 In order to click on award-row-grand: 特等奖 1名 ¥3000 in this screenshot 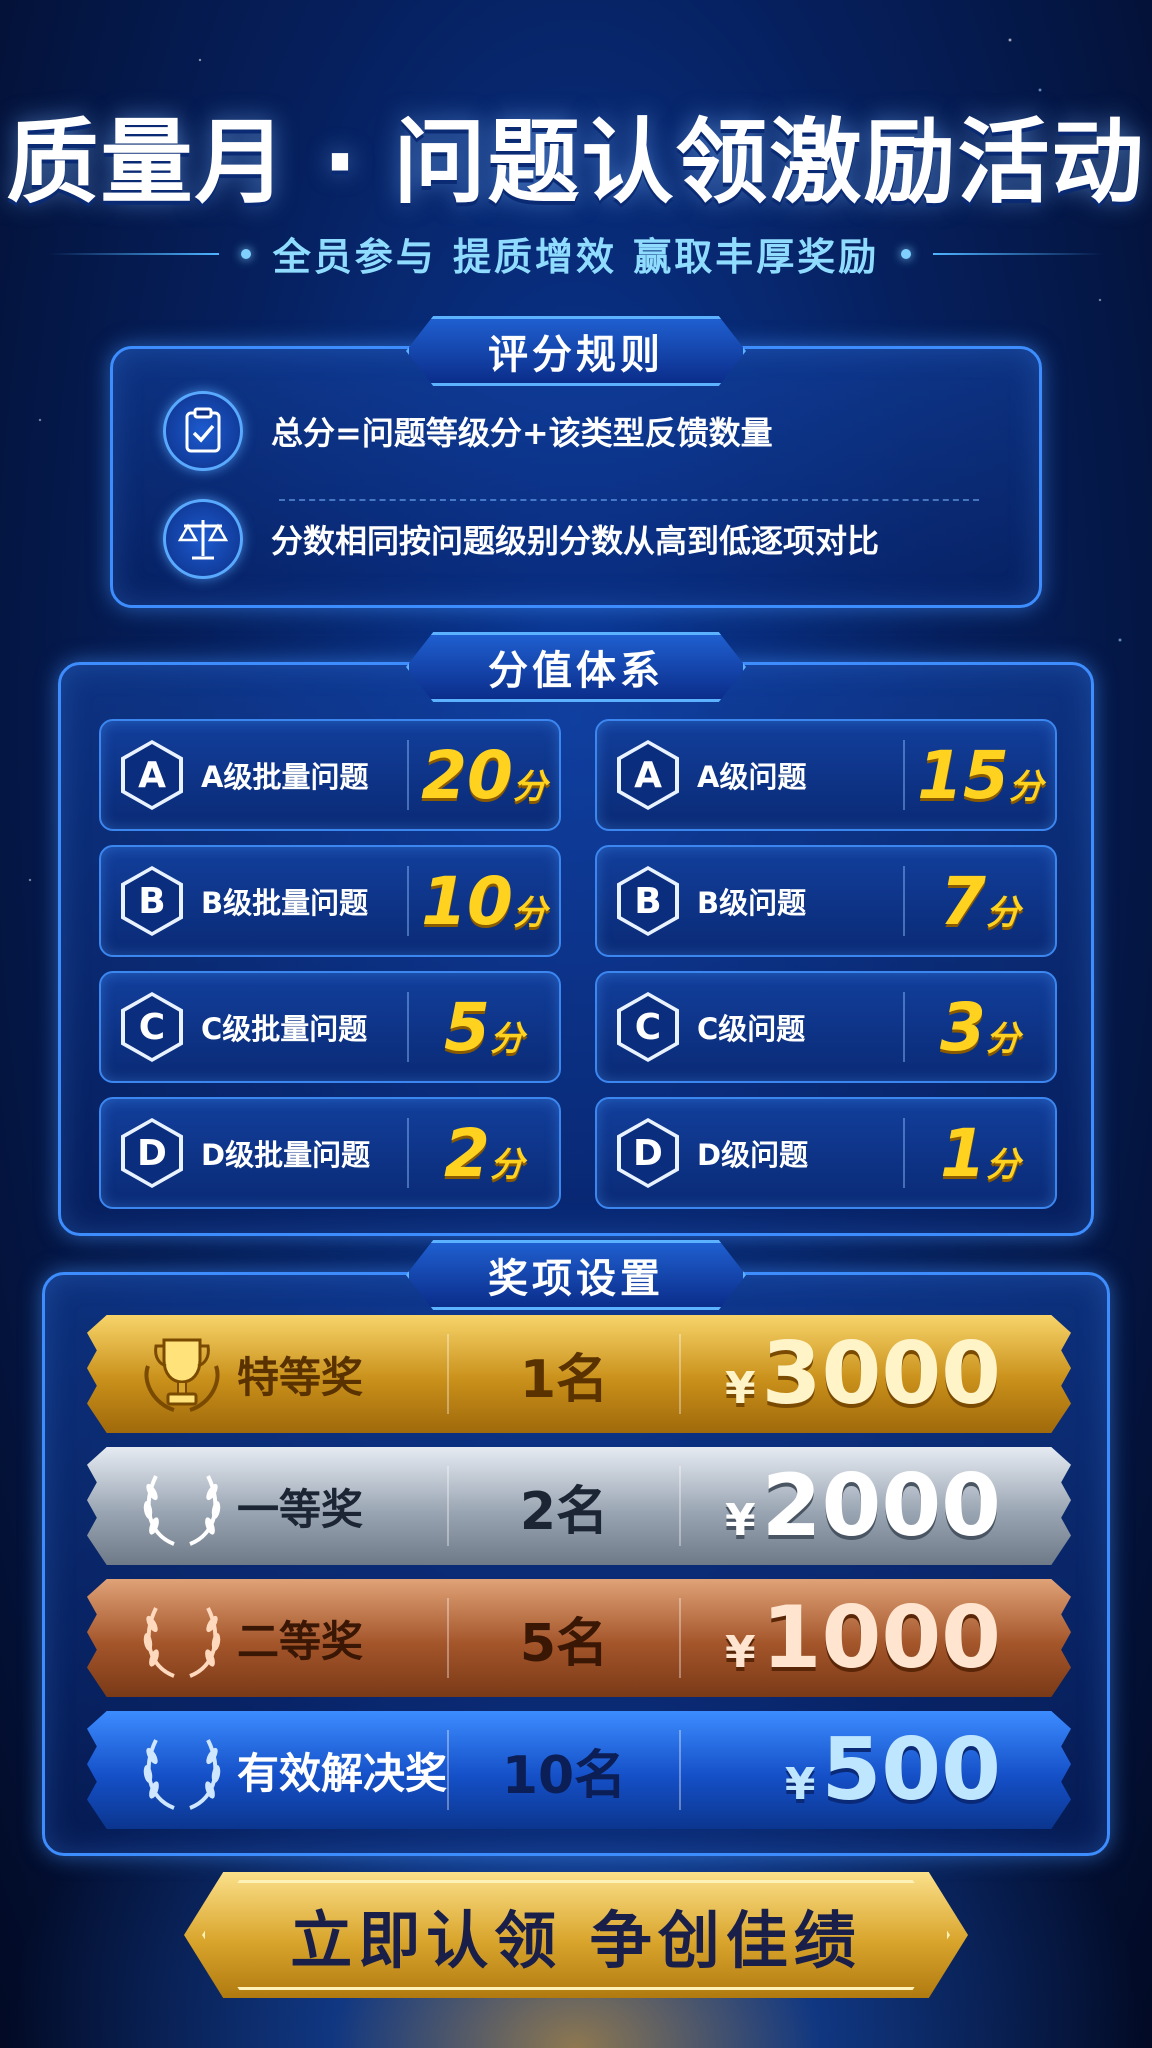, I will do `click(579, 1374)`.